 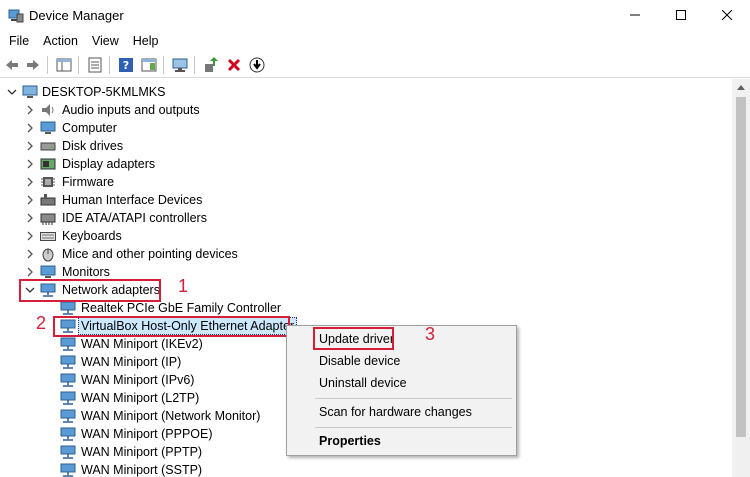 What do you see at coordinates (92, 236) in the screenshot?
I see `category-label: Keyboards` at bounding box center [92, 236].